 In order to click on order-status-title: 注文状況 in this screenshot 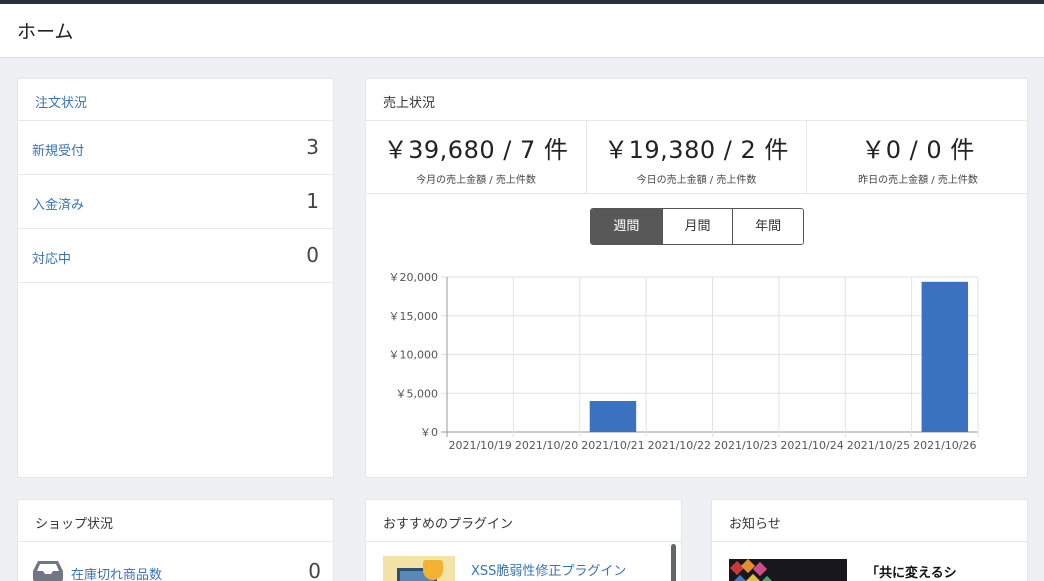, I will do `click(175, 100)`.